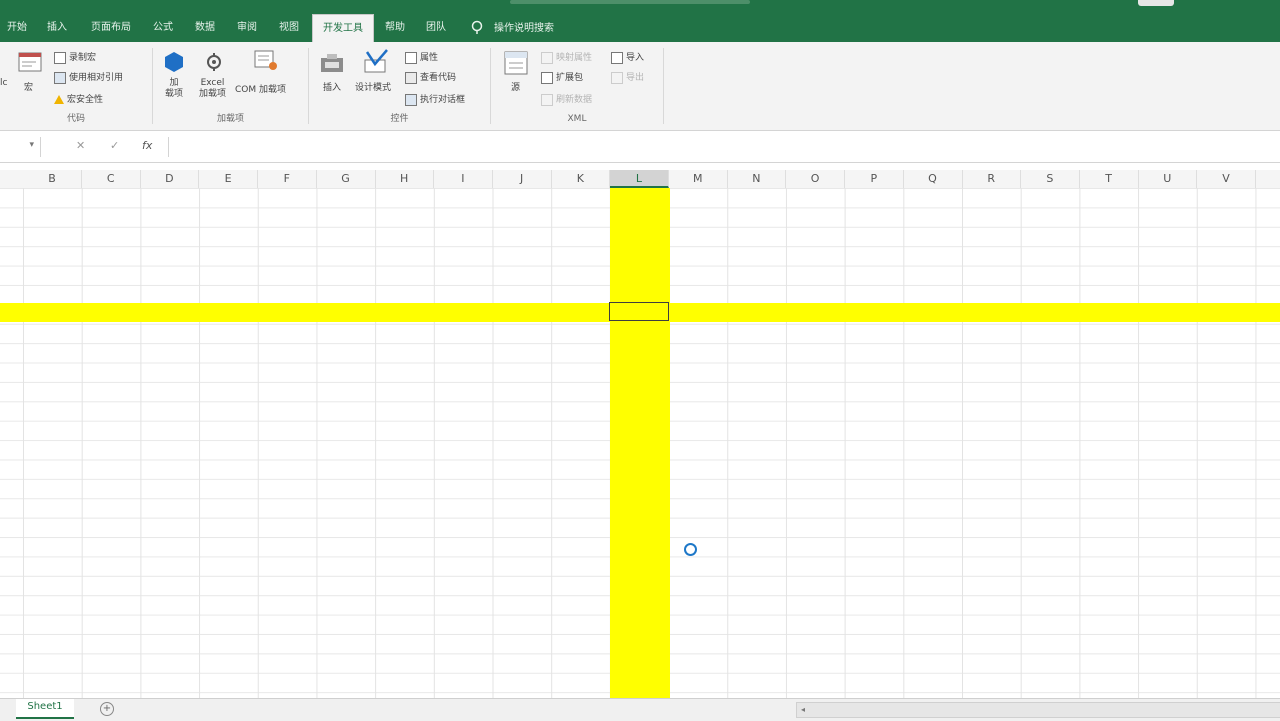 This screenshot has height=721, width=1280. I want to click on addins-icon, so click(174, 62).